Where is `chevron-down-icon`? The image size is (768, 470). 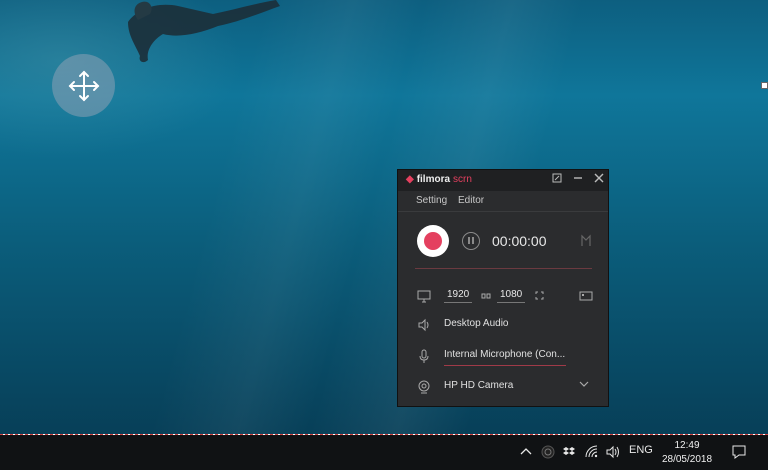
chevron-down-icon is located at coordinates (584, 384).